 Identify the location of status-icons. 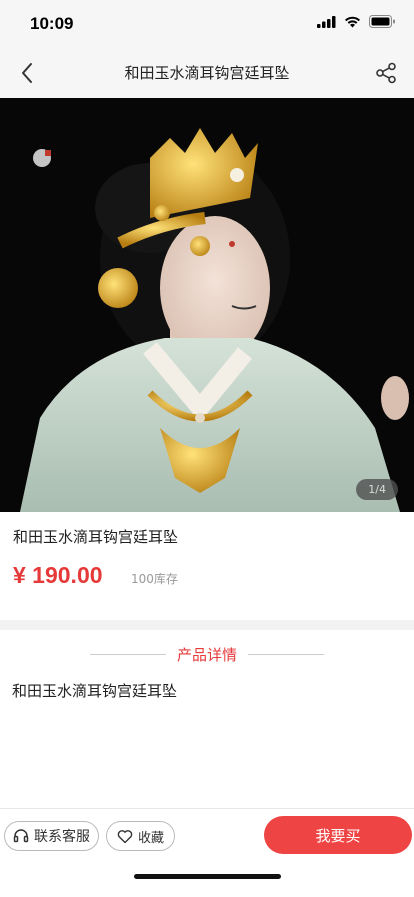
(356, 21).